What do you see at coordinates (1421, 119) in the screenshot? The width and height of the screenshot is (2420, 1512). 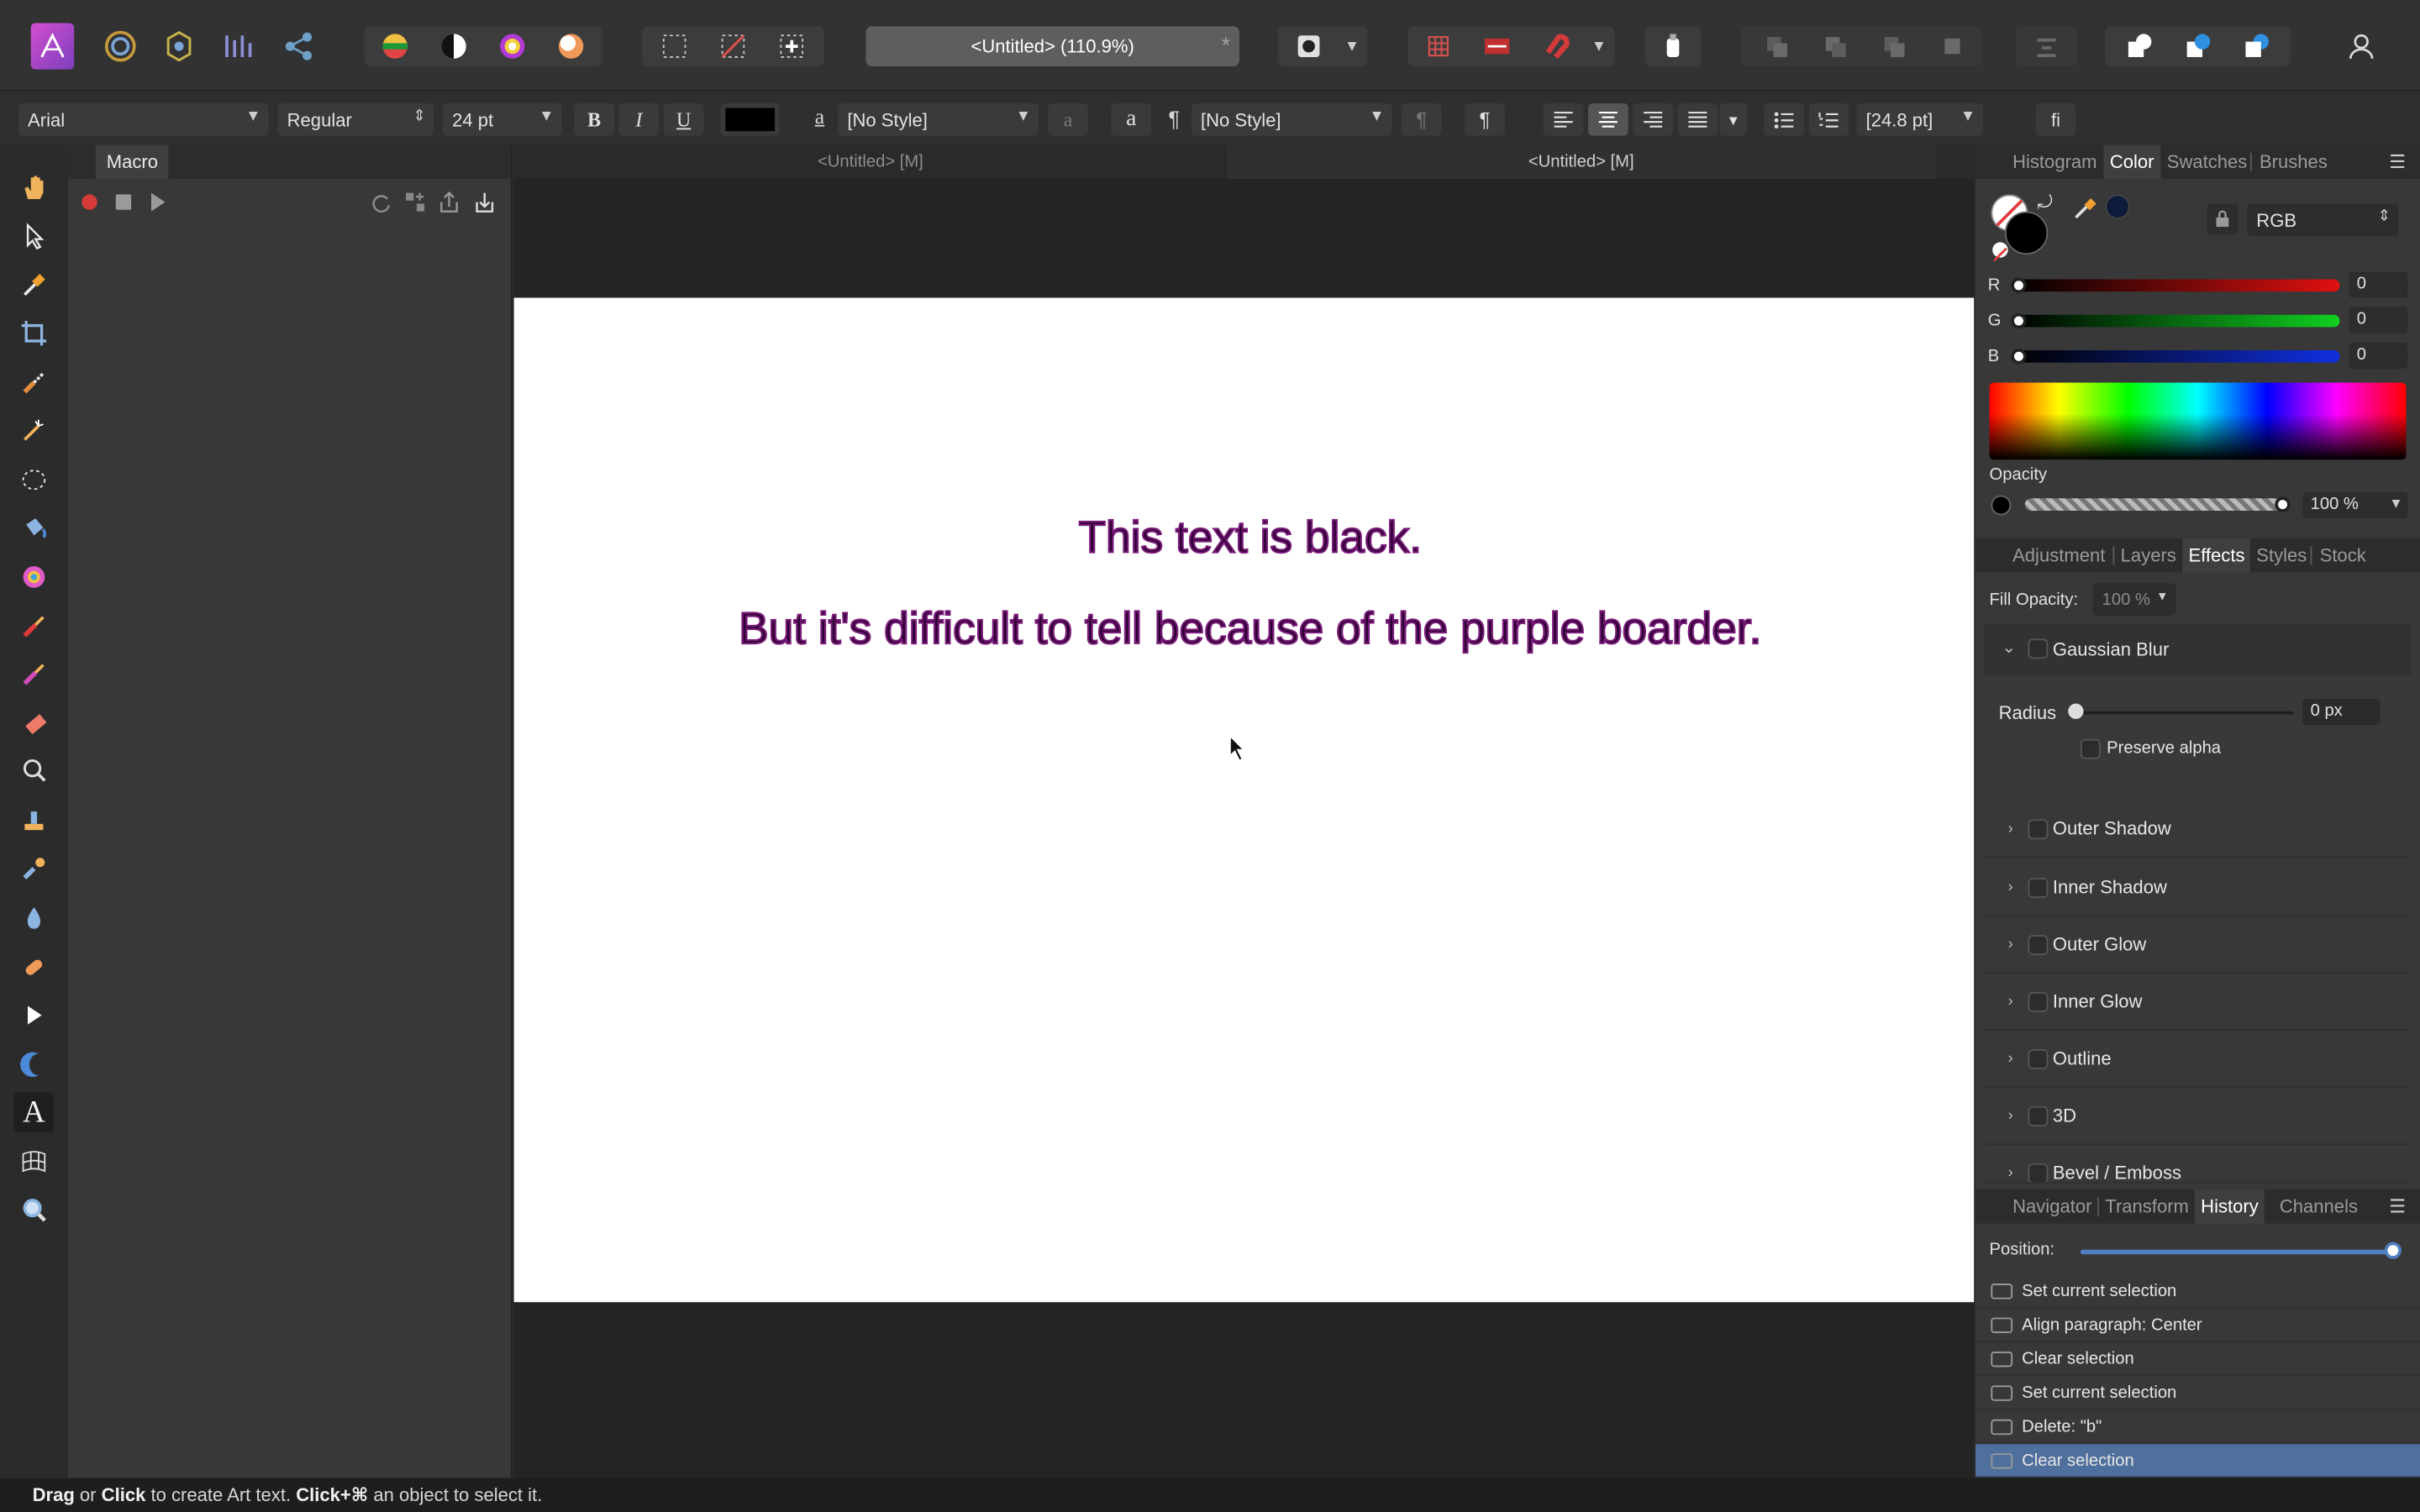 I see `clear-para-style-button: ¶` at bounding box center [1421, 119].